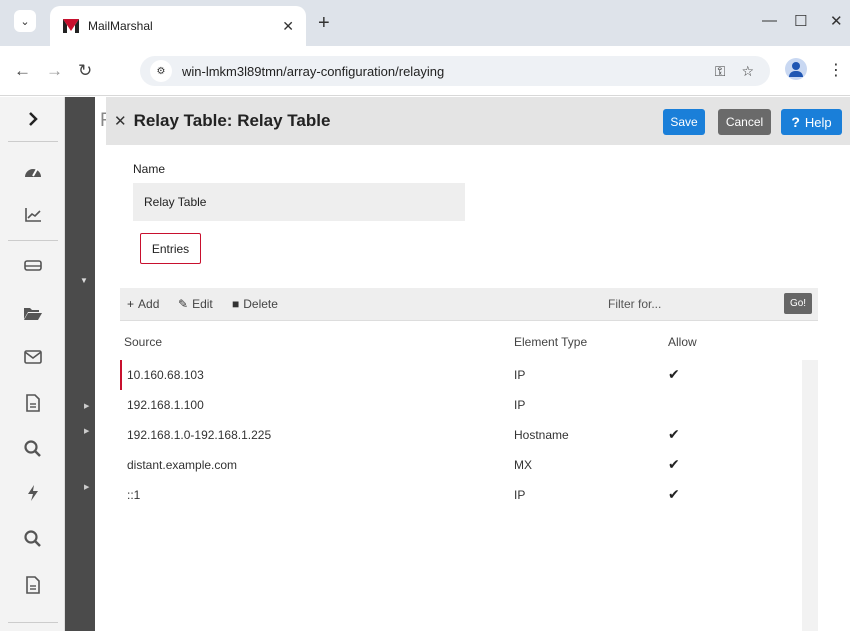 This screenshot has height=631, width=850. I want to click on browser-tab: MailMarshal ✕, so click(178, 26).